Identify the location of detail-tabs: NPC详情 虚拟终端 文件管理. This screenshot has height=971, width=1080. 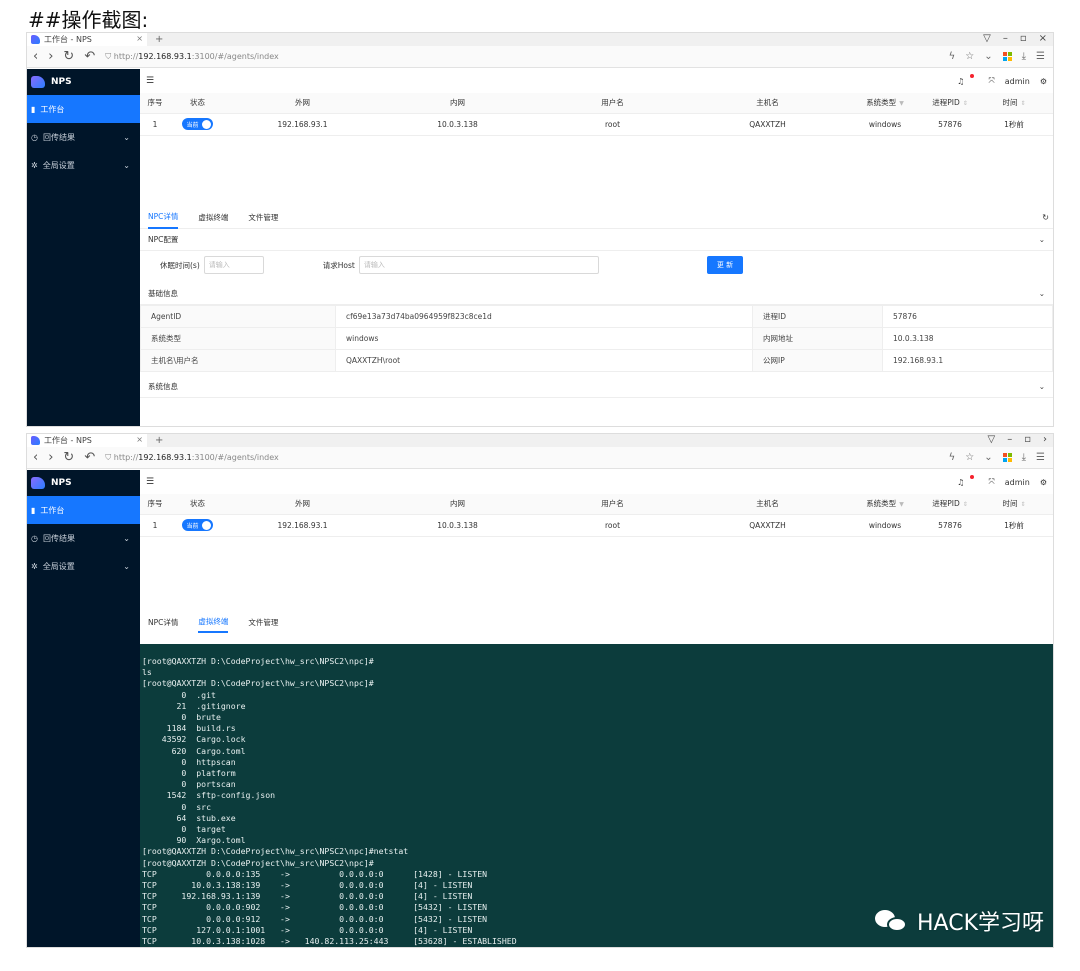
(596, 622).